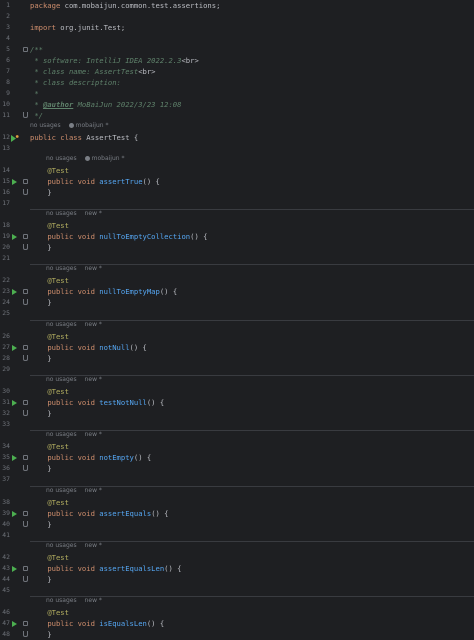  What do you see at coordinates (237, 71) in the screenshot?
I see `code-line-7: 7 * class name: AssertTest<br>` at bounding box center [237, 71].